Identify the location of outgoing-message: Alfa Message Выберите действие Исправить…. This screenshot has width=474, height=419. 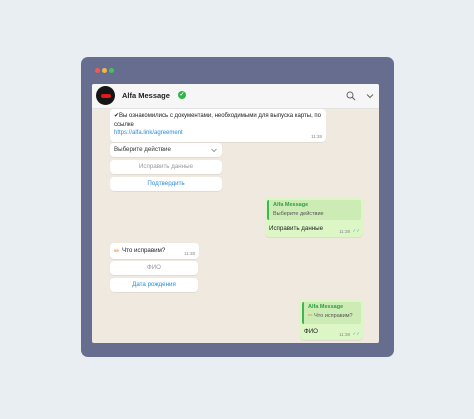
(314, 217).